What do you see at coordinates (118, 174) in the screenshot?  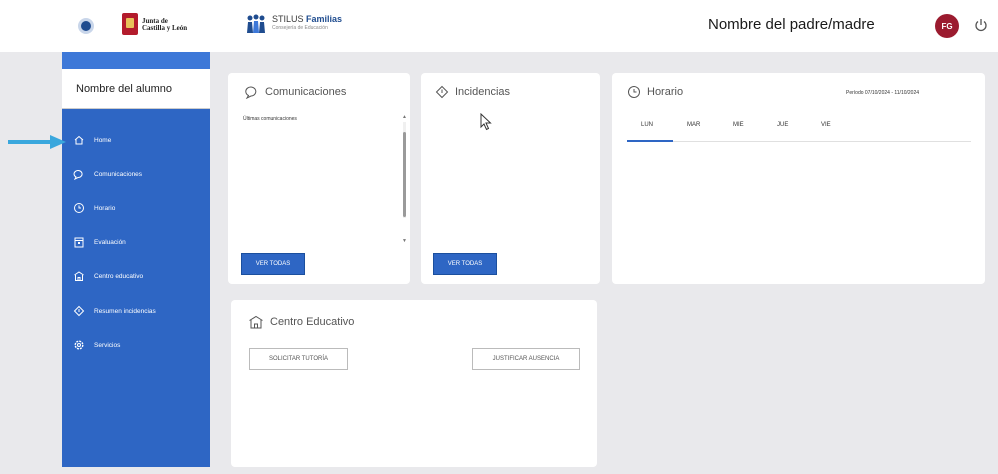 I see `sidebar-item-label: Comunicaciones` at bounding box center [118, 174].